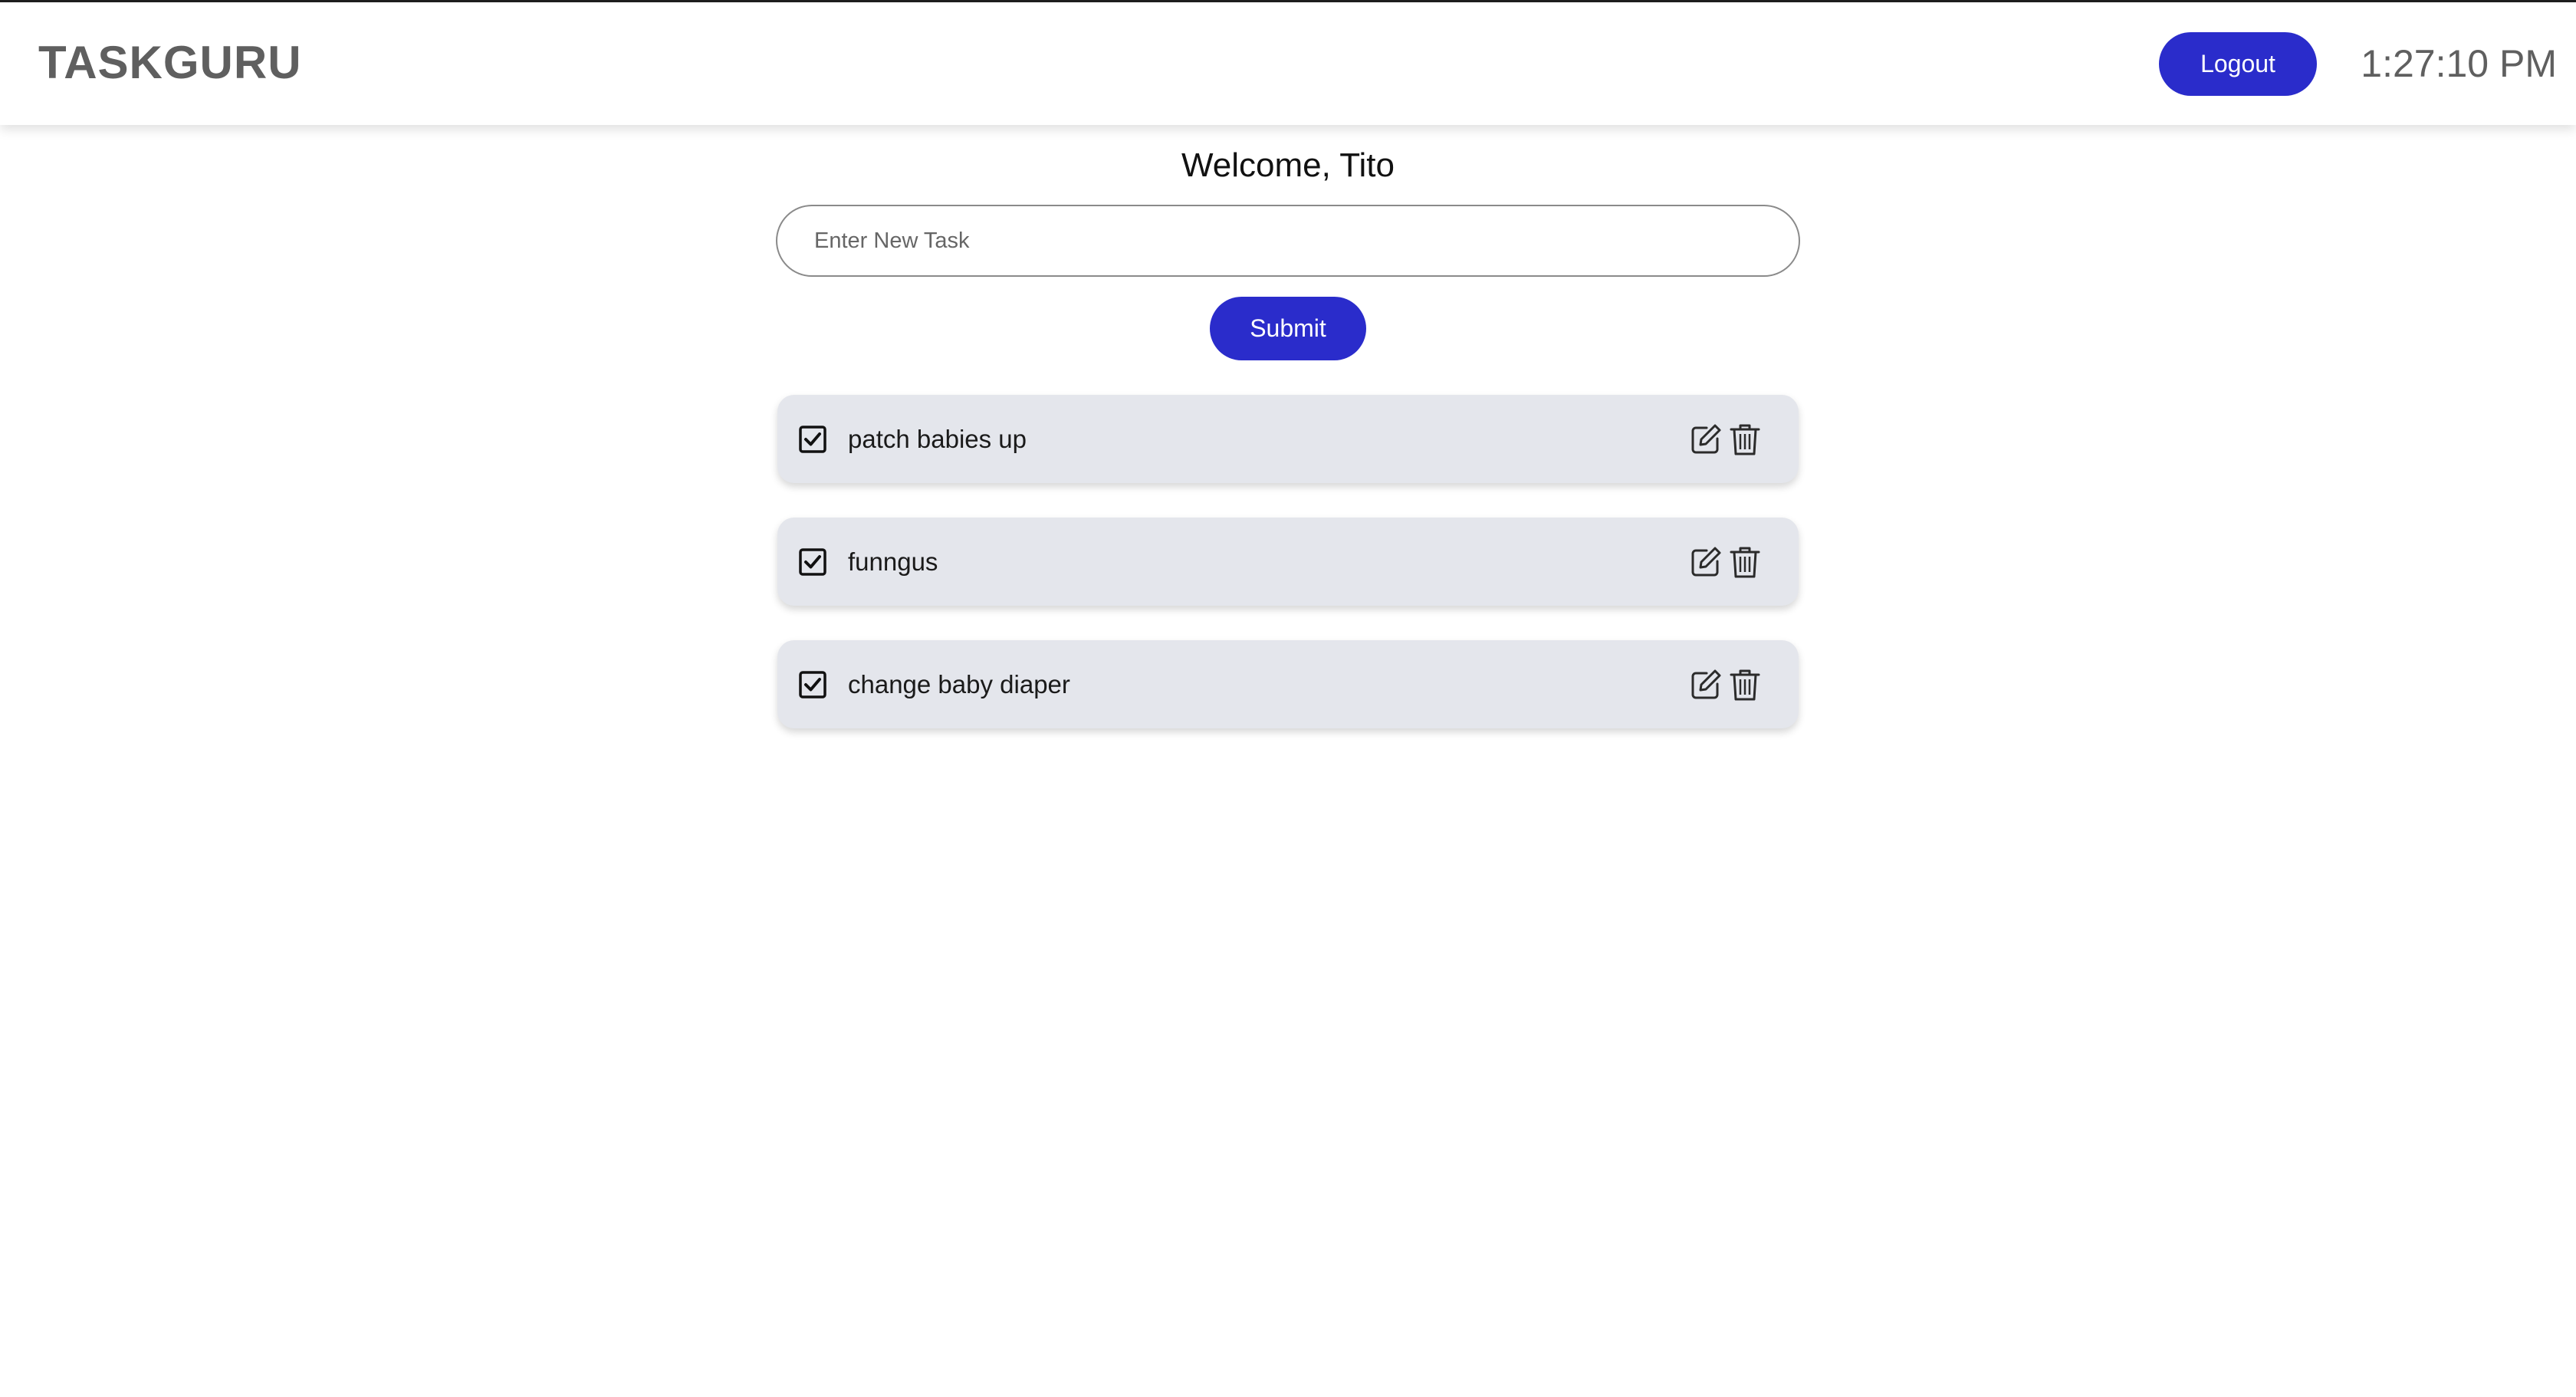 This screenshot has height=1397, width=2576. I want to click on task-item: funngus, so click(1288, 562).